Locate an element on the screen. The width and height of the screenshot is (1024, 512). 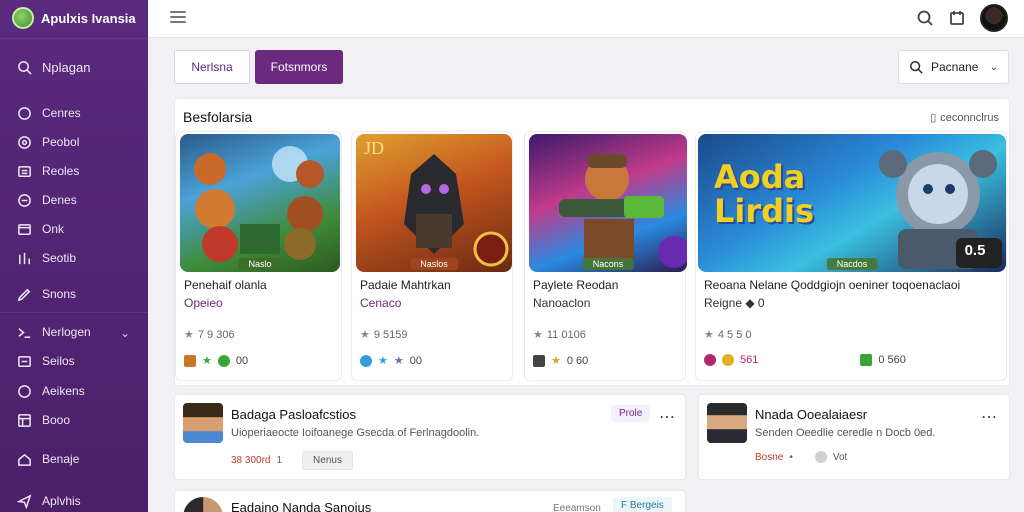
post-tag: Nenus is located at coordinates (327, 460).